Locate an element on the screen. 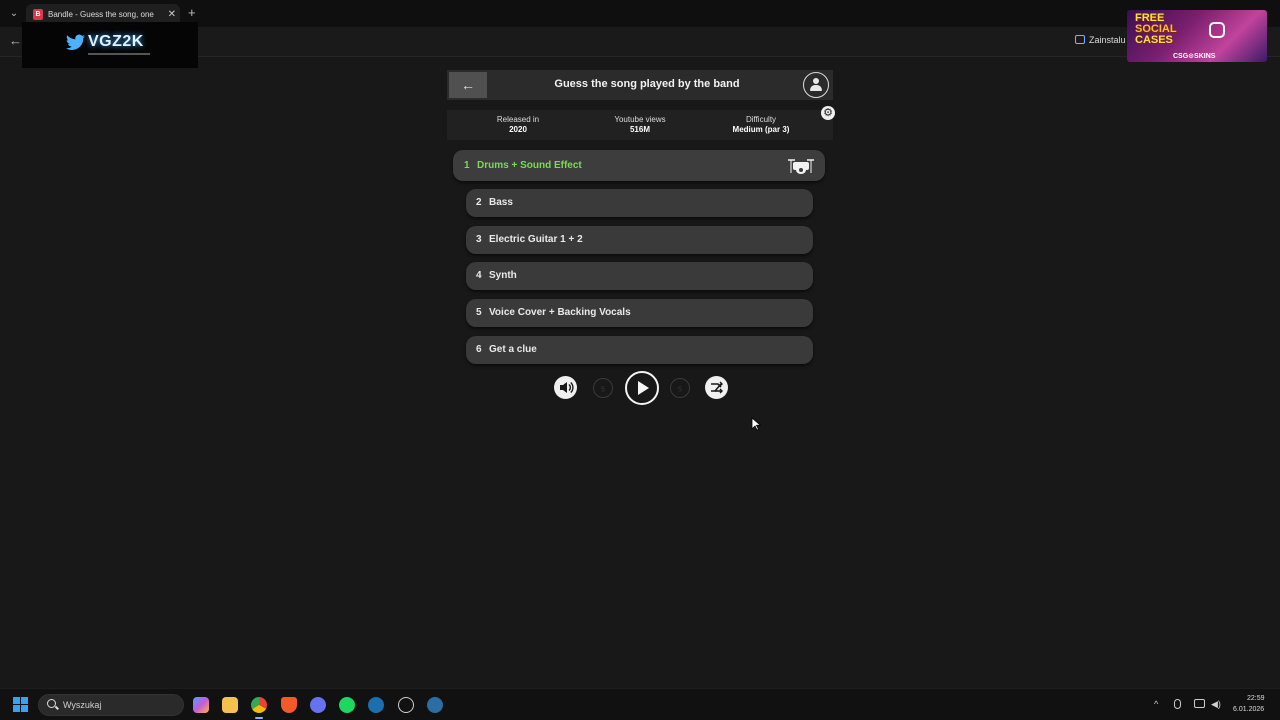 This screenshot has width=1280, height=720. user-icon is located at coordinates (816, 81).